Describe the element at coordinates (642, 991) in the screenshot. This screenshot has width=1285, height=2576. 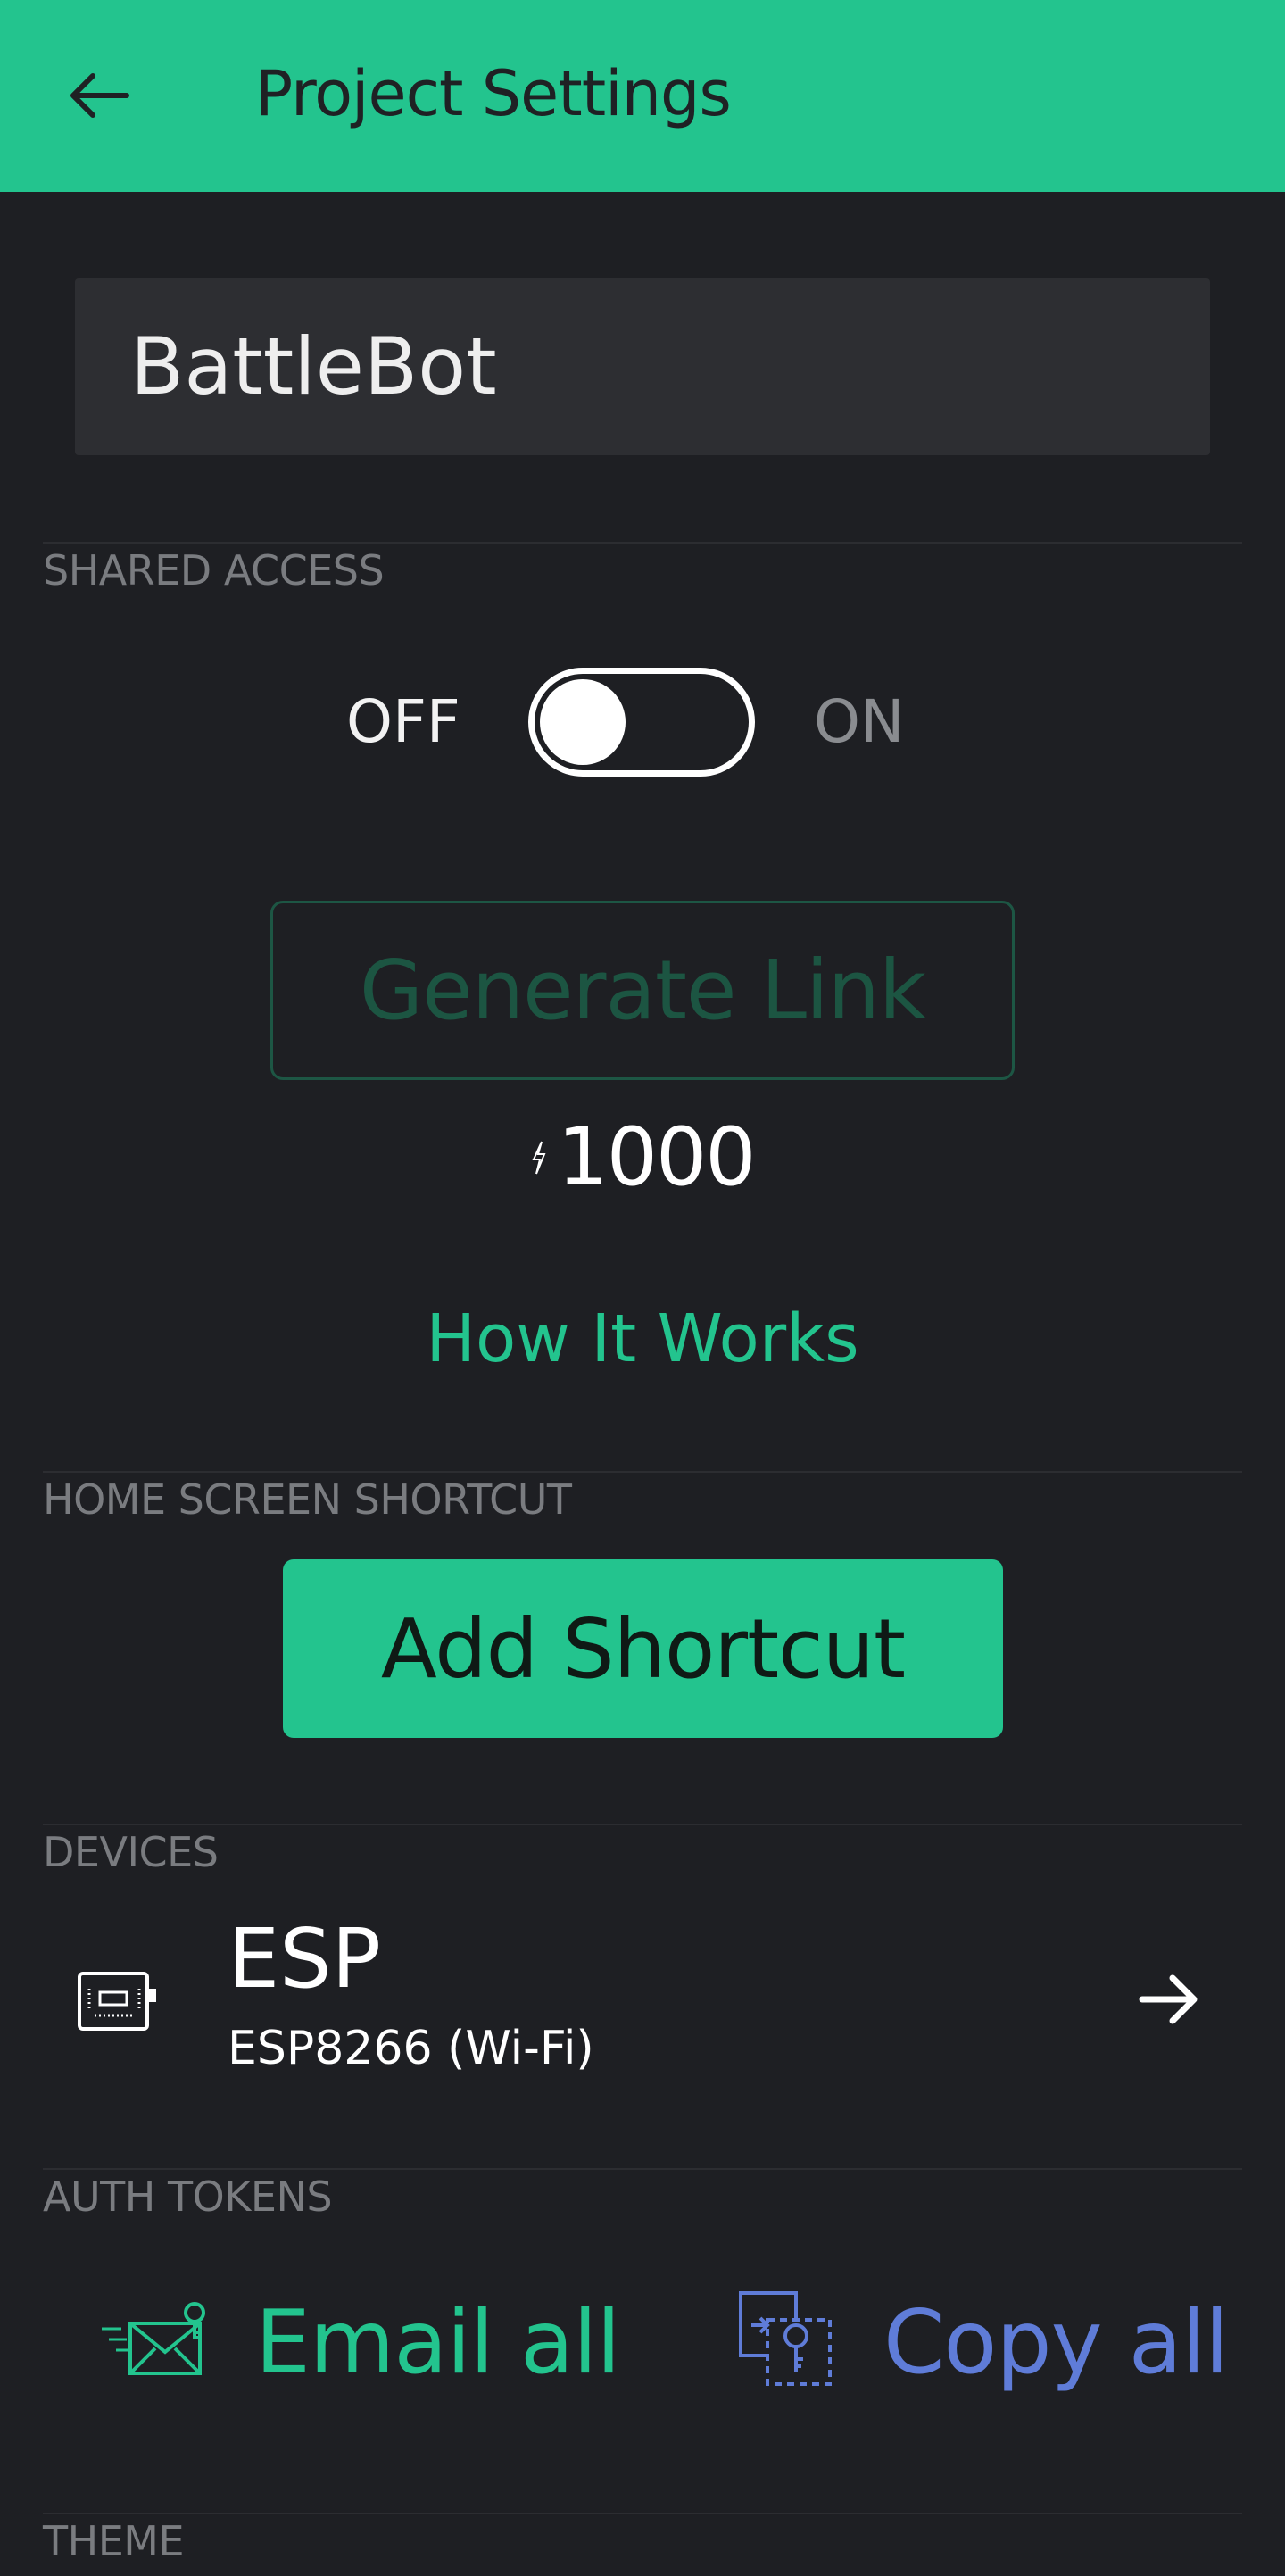
I see `generate-link-button: Generate Link` at that location.